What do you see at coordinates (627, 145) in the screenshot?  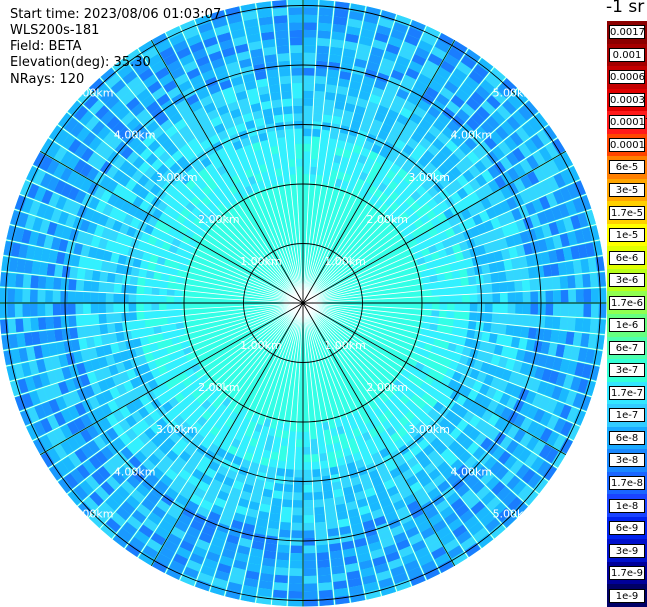 I see `colorbar-swatch: 0.0001` at bounding box center [627, 145].